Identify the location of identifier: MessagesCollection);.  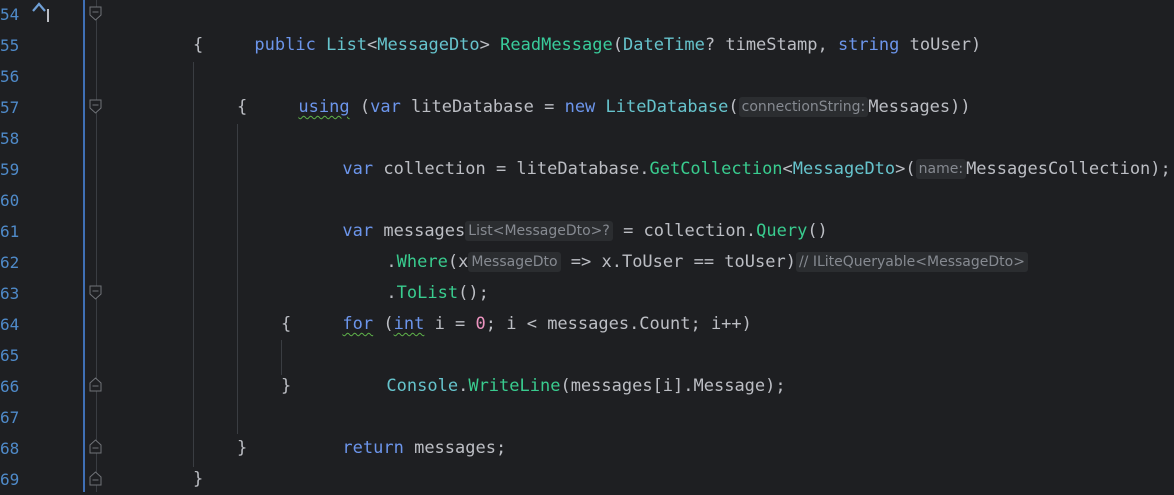
(1068, 169).